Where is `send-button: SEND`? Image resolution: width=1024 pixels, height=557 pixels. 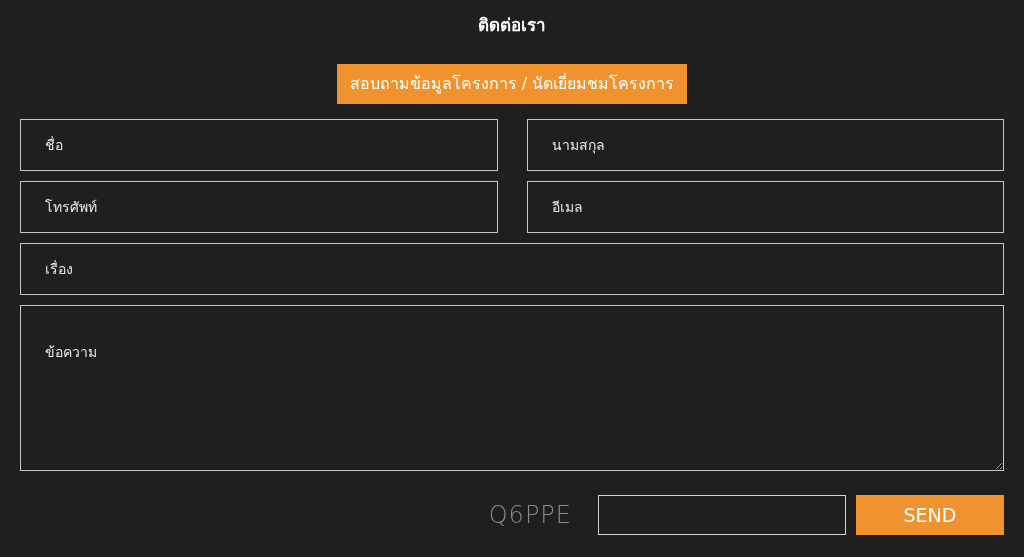 send-button: SEND is located at coordinates (930, 515).